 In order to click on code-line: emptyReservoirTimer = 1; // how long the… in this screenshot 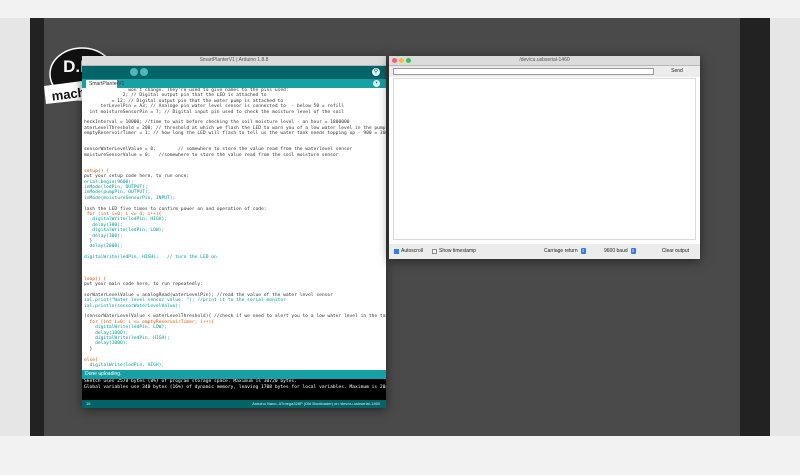, I will do `click(235, 134)`.